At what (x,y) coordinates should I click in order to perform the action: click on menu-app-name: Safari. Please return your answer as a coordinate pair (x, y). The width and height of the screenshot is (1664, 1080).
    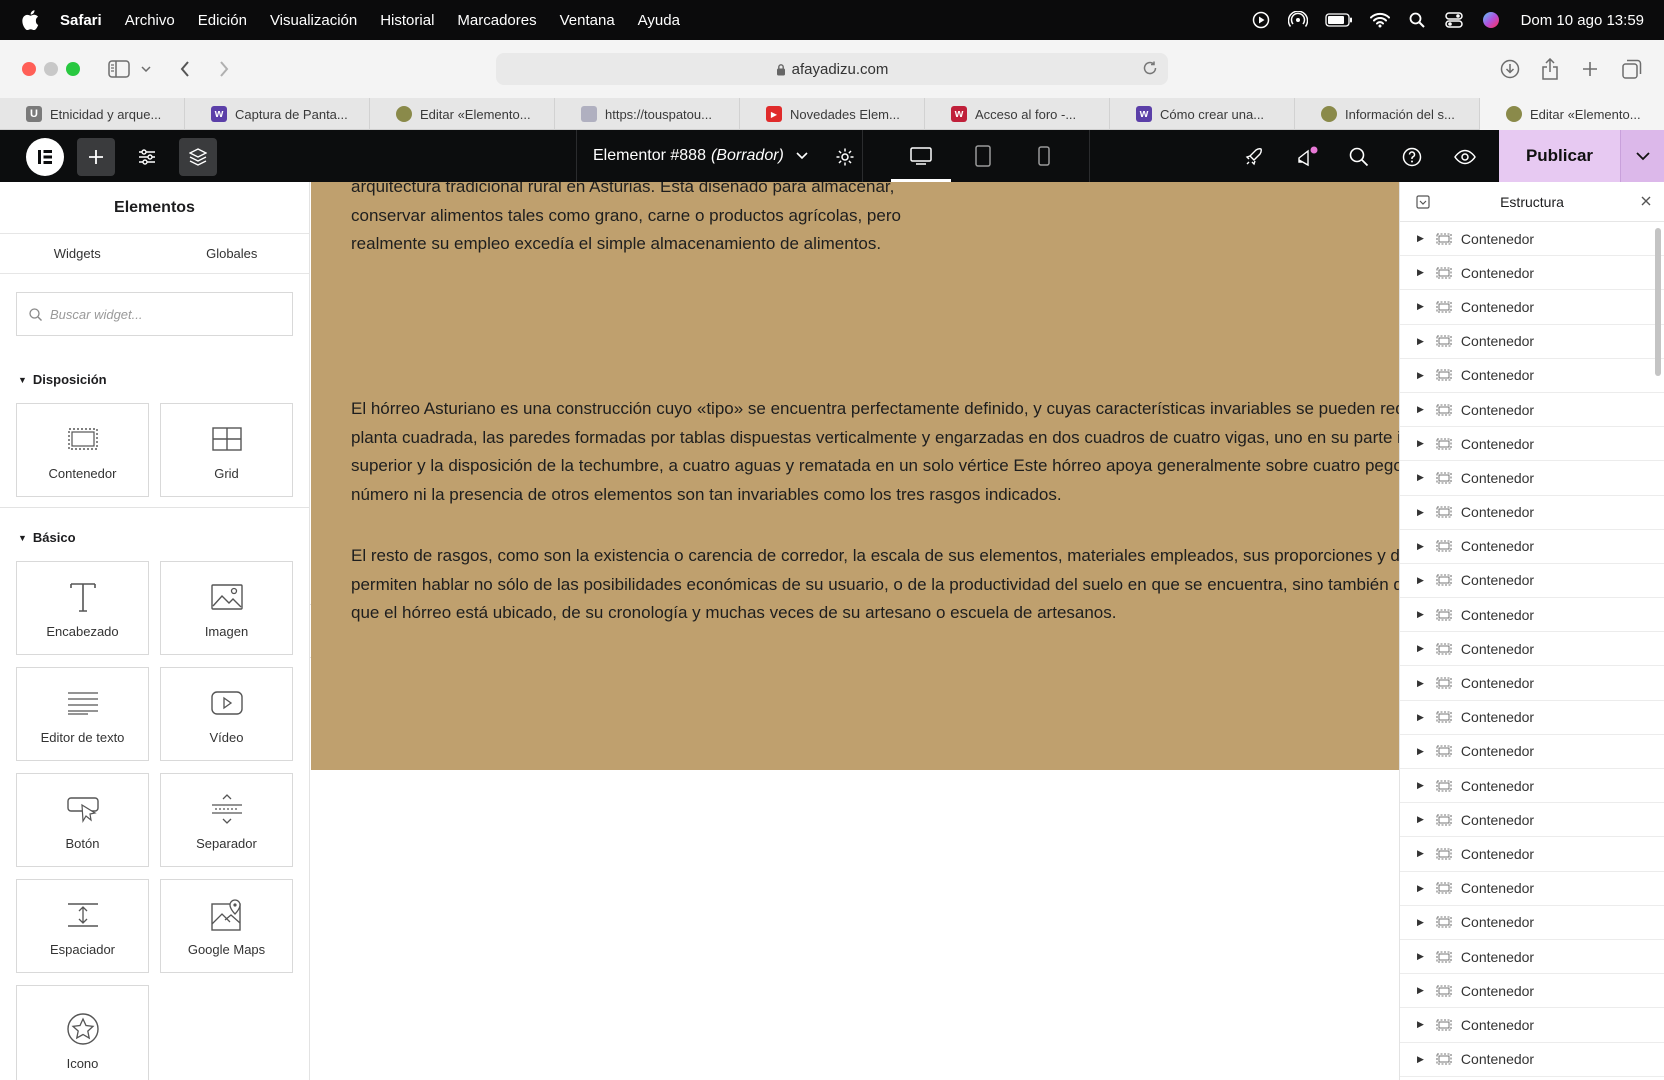
    Looking at the image, I should click on (81, 20).